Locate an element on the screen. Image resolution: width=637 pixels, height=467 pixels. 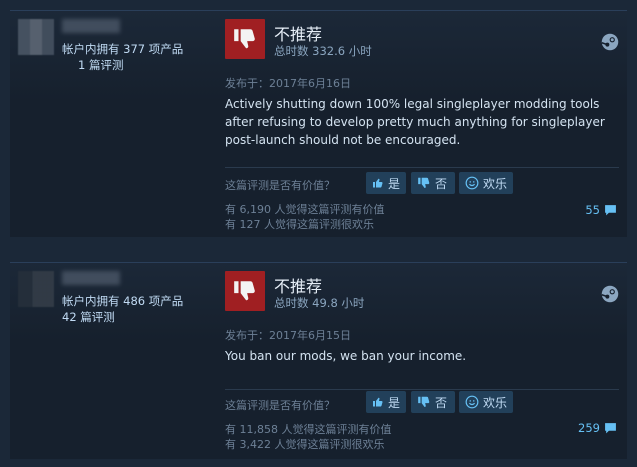
products-owned: 帐户内拥有 377 项产品 is located at coordinates (122, 49).